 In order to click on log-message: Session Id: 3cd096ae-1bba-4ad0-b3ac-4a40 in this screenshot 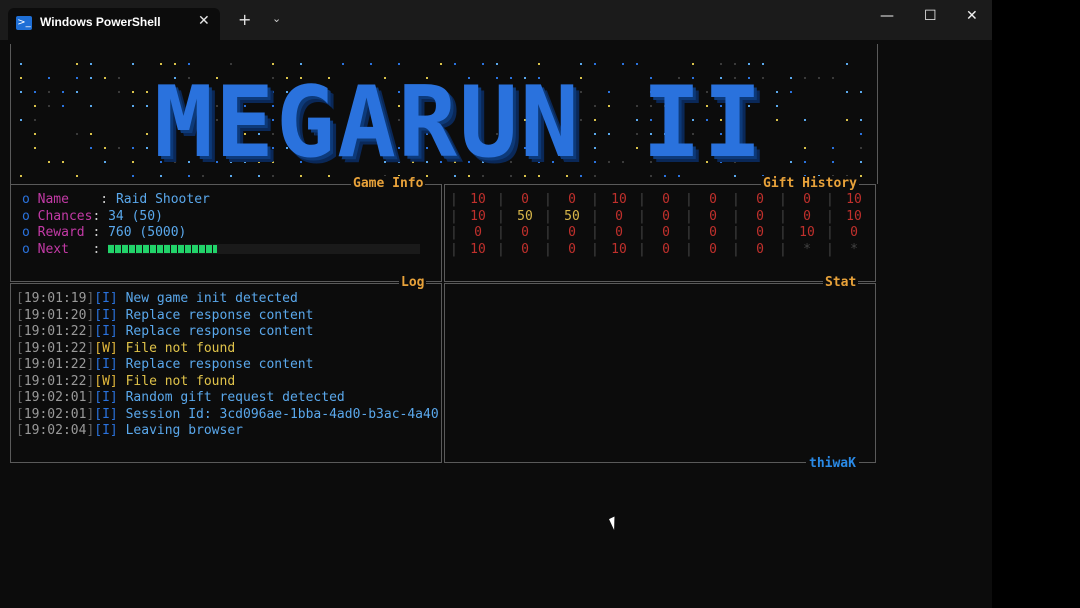, I will do `click(278, 414)`.